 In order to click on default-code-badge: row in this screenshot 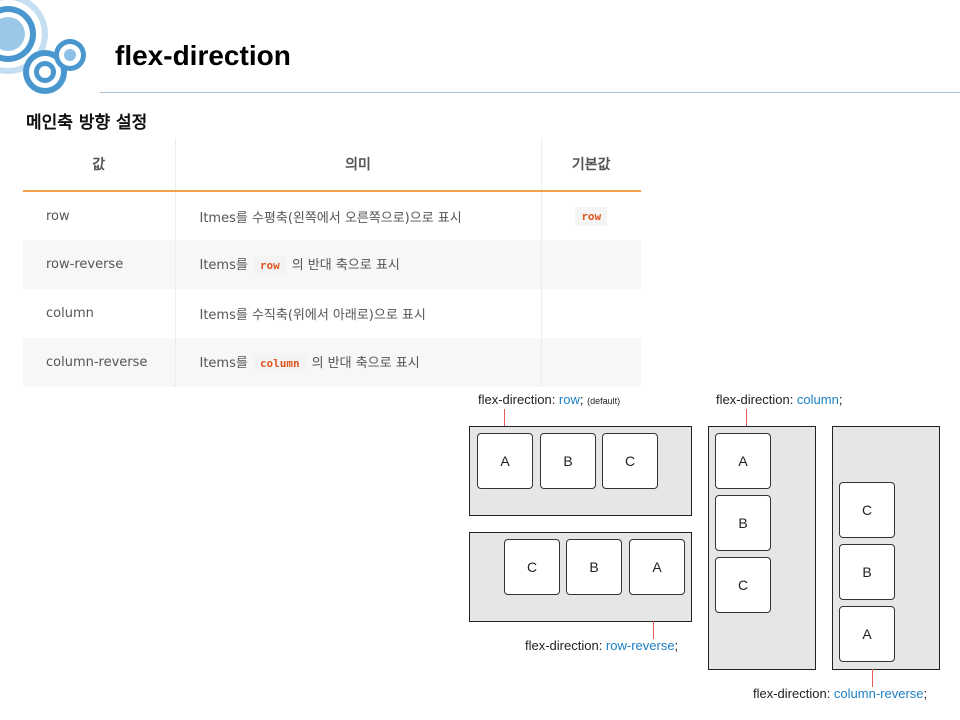, I will do `click(591, 216)`.